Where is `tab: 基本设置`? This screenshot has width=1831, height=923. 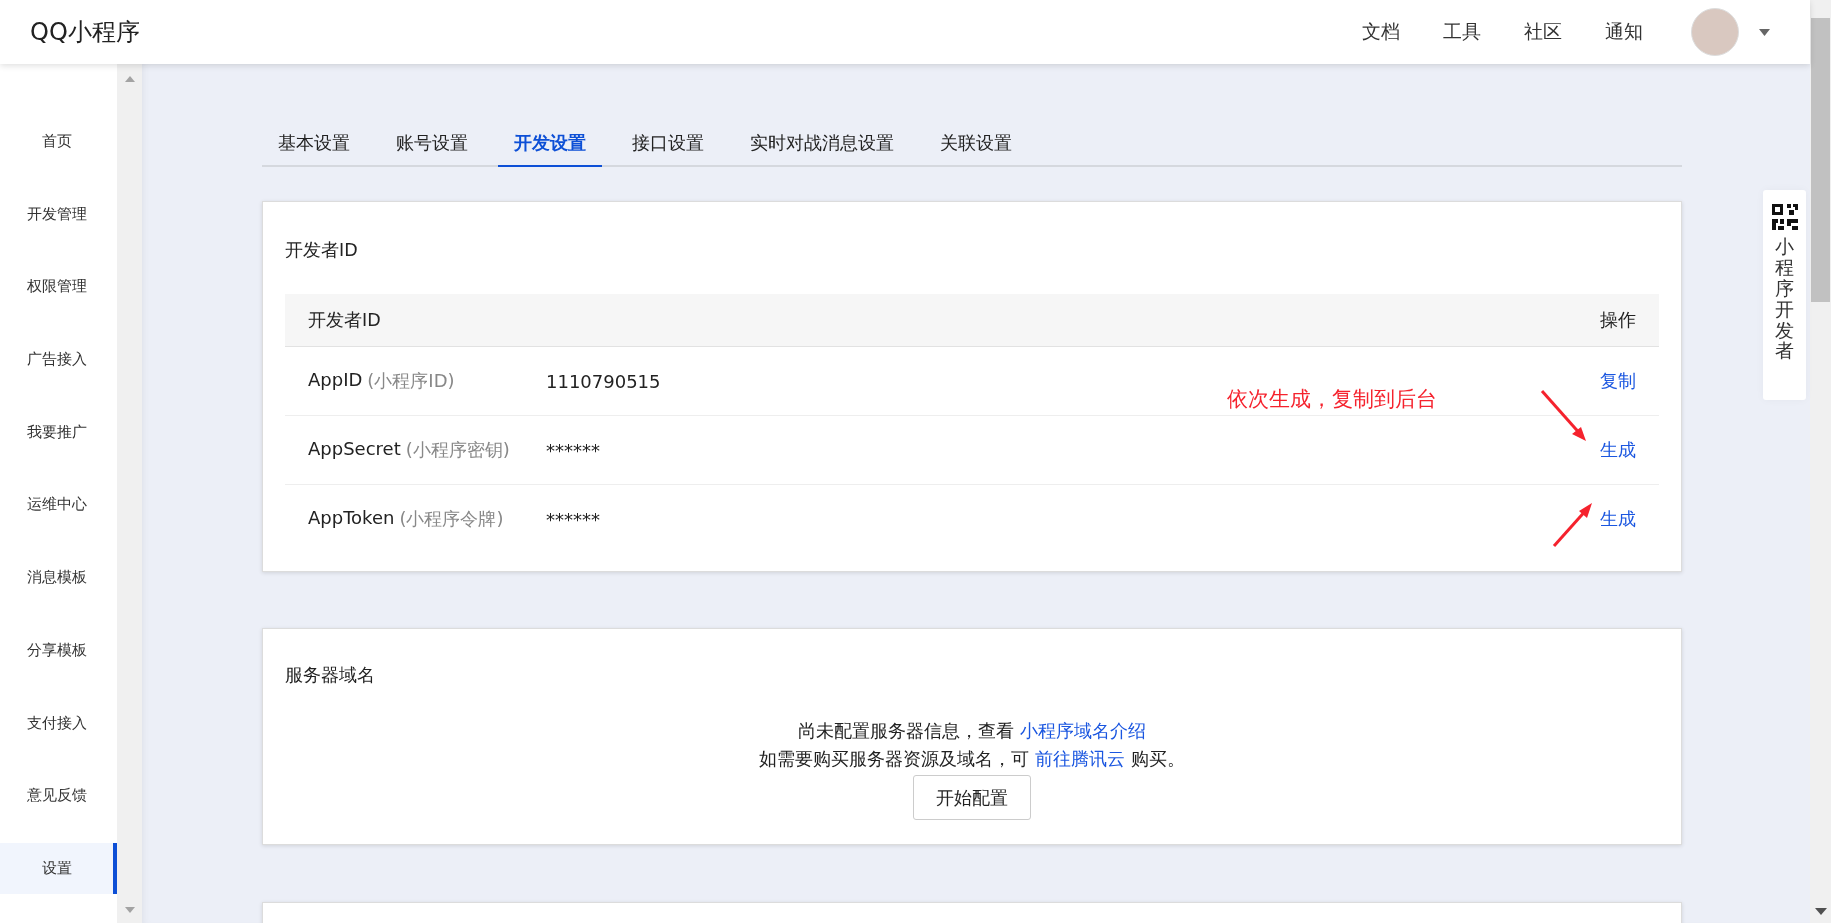 tab: 基本设置 is located at coordinates (314, 145).